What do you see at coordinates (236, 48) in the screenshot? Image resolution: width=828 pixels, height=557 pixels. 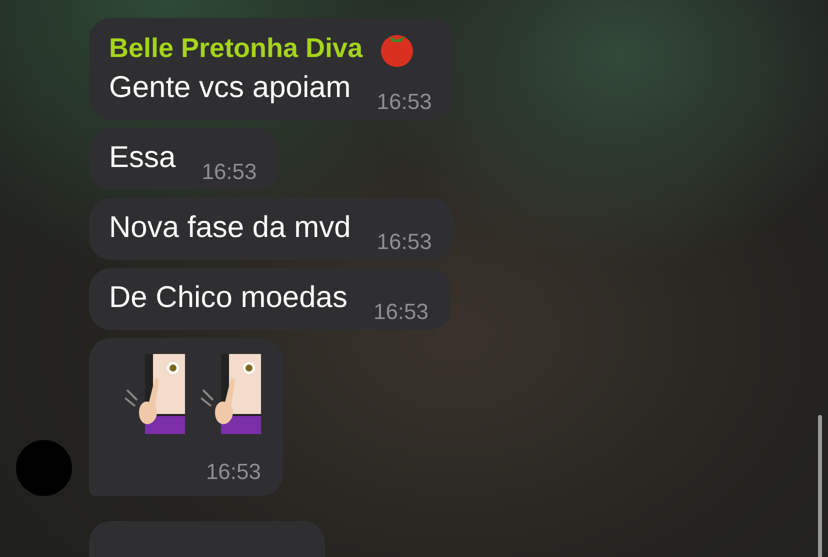 I see `sender-name: Belle Pretonha Diva` at bounding box center [236, 48].